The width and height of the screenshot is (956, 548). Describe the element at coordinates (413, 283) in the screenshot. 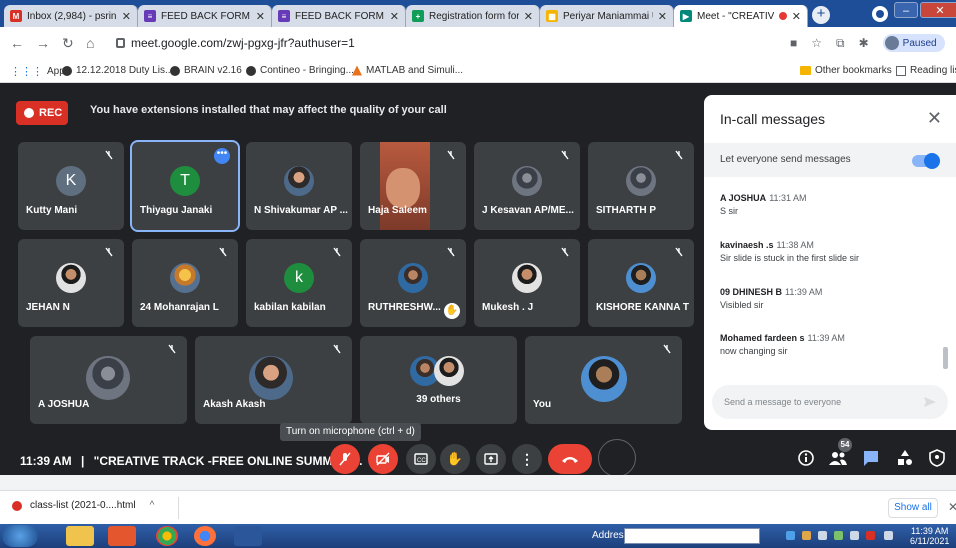

I see `participant-tile: RUTHRESHW... ✋` at that location.